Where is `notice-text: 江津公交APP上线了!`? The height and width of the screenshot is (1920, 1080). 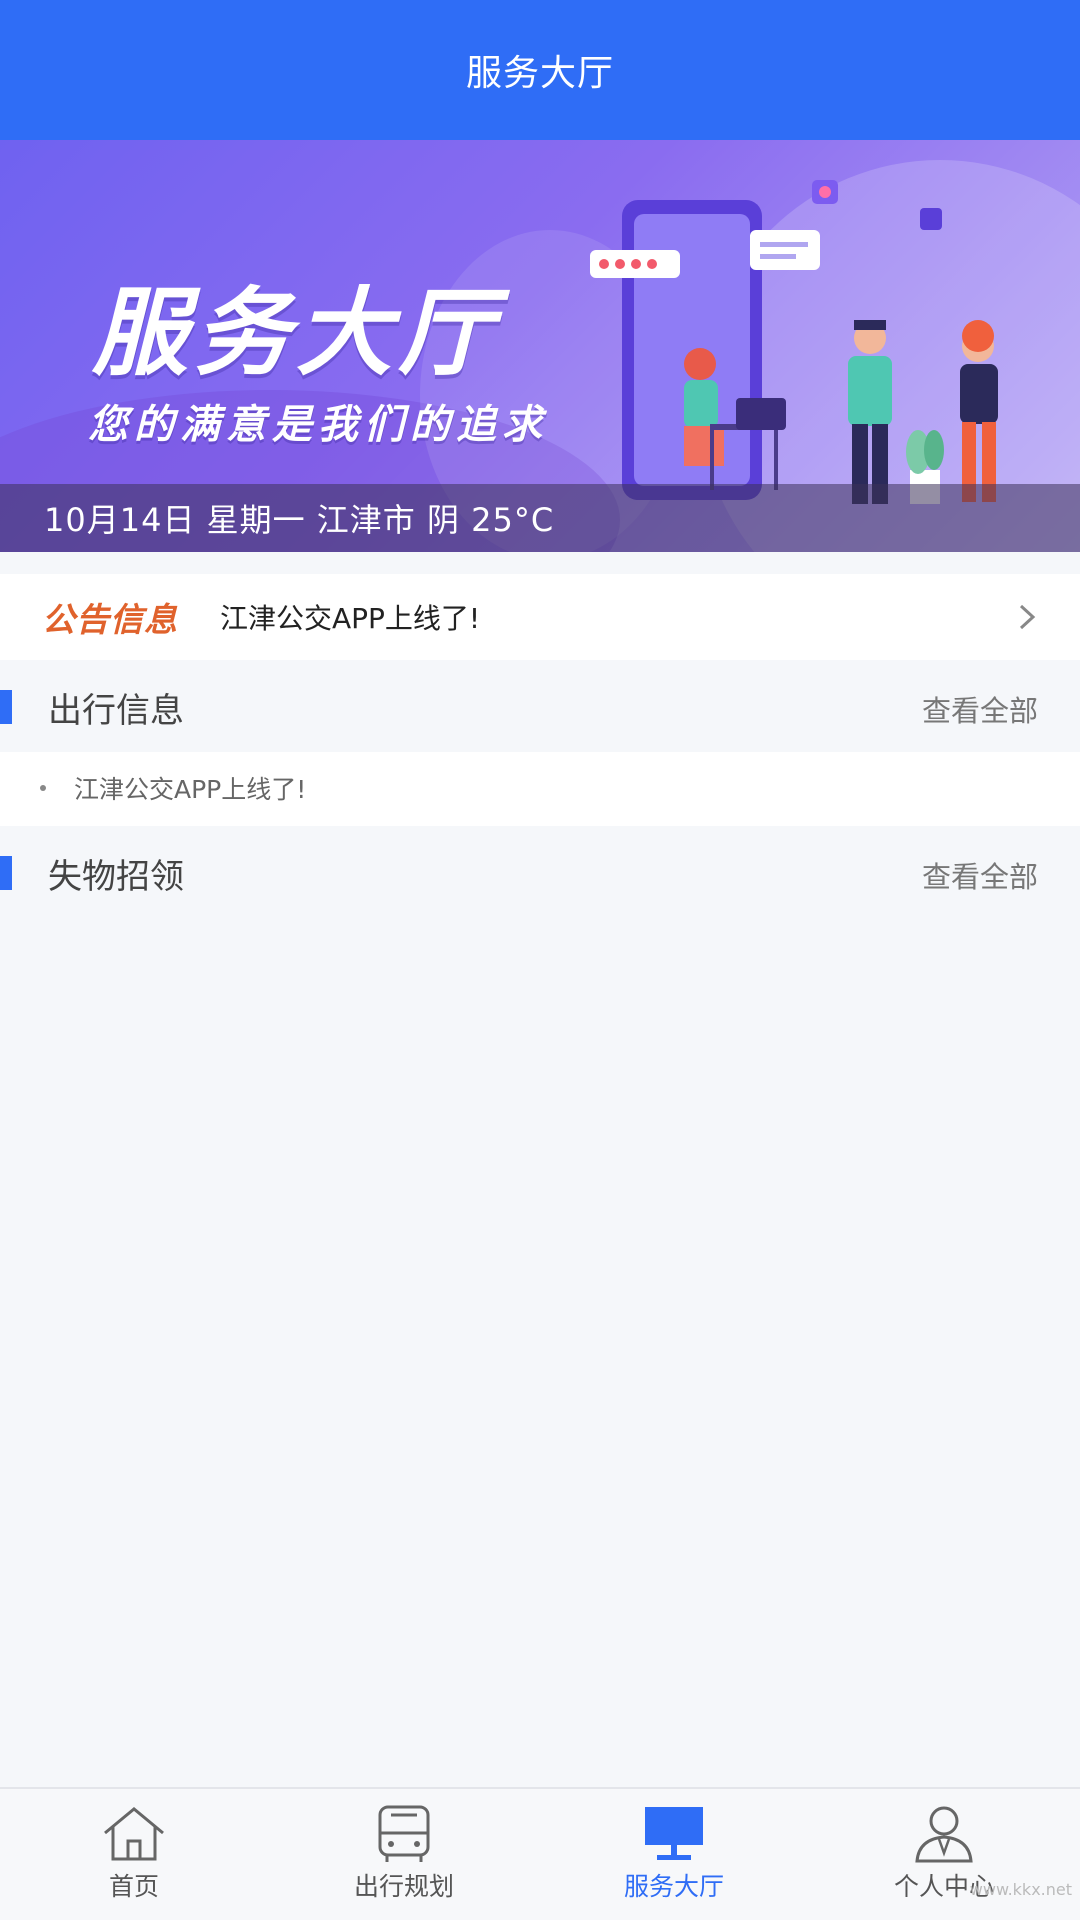 notice-text: 江津公交APP上线了! is located at coordinates (350, 618).